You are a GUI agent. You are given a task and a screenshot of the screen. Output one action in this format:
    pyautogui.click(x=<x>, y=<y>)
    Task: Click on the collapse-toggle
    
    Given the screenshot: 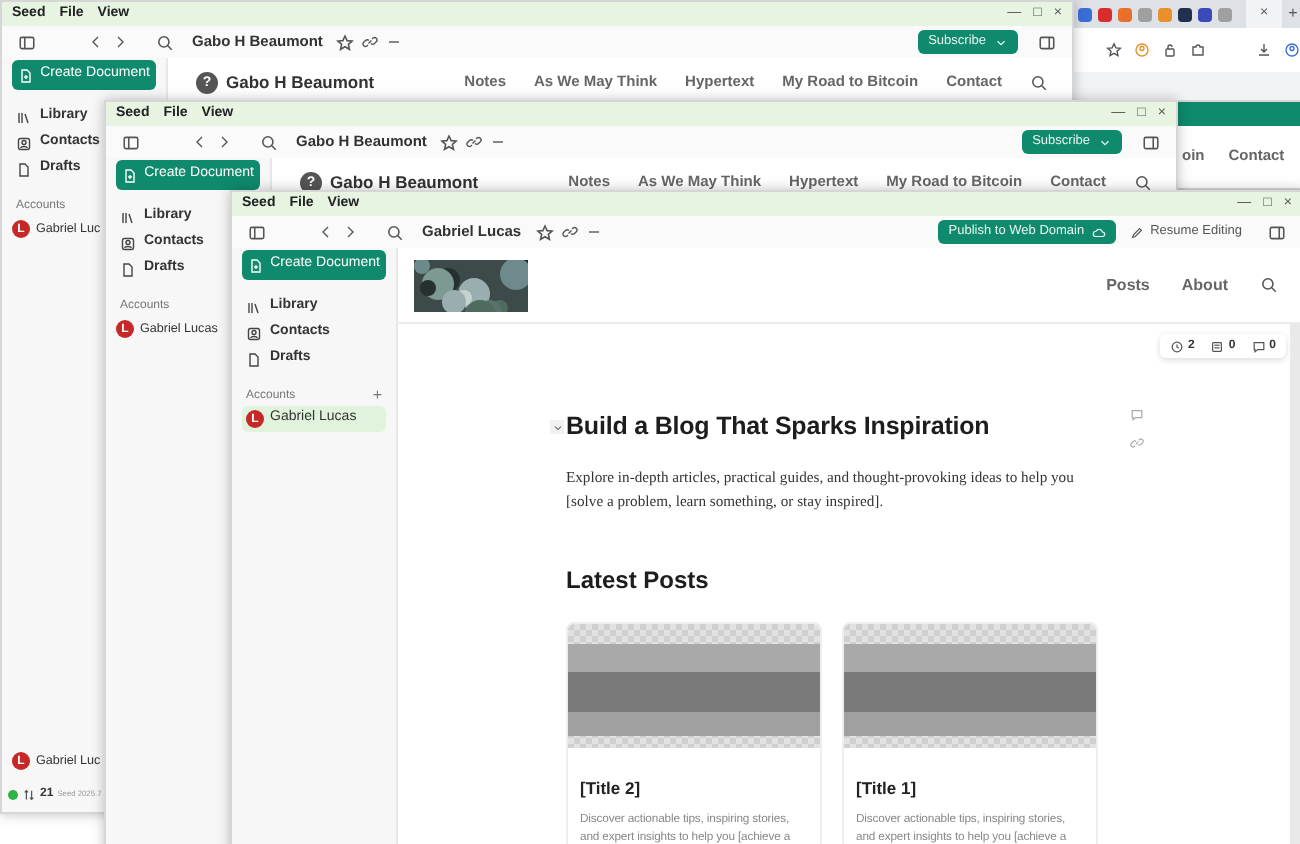 What is the action you would take?
    pyautogui.click(x=557, y=427)
    